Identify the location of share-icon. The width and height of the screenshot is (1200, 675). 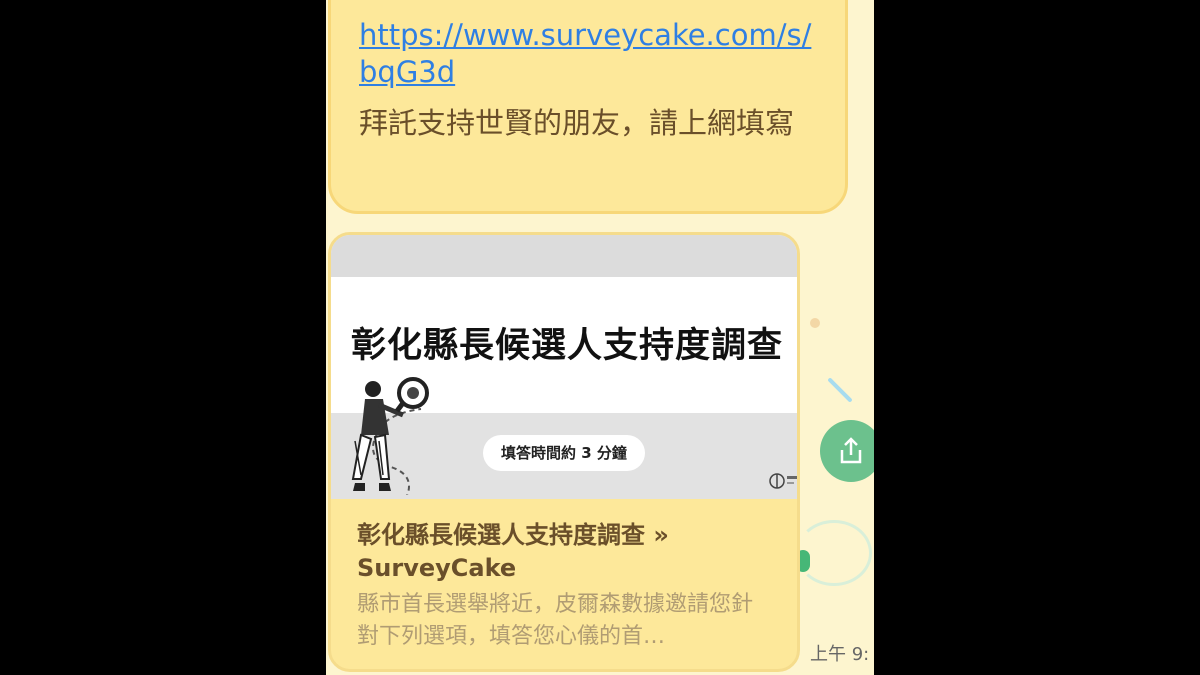
(851, 450).